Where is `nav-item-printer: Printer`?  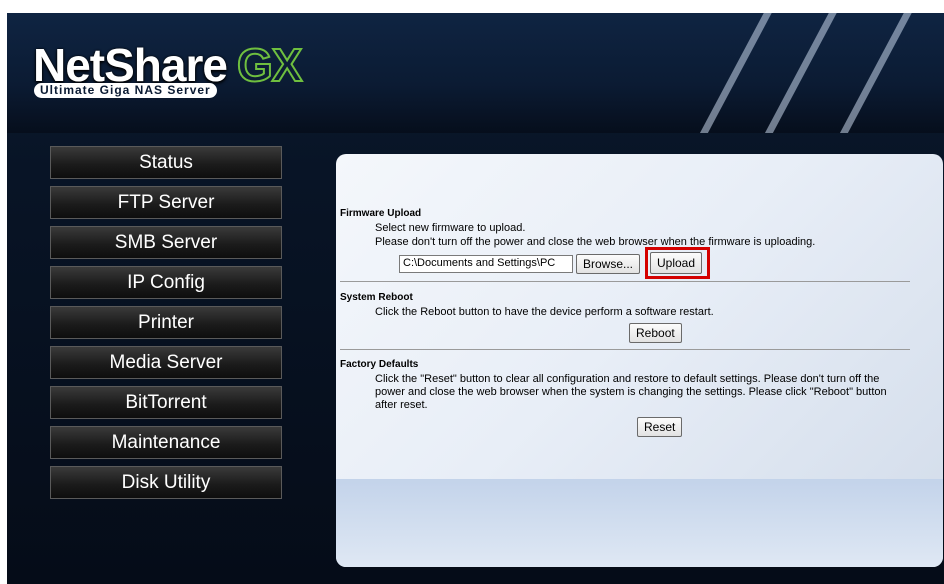 nav-item-printer: Printer is located at coordinates (166, 322).